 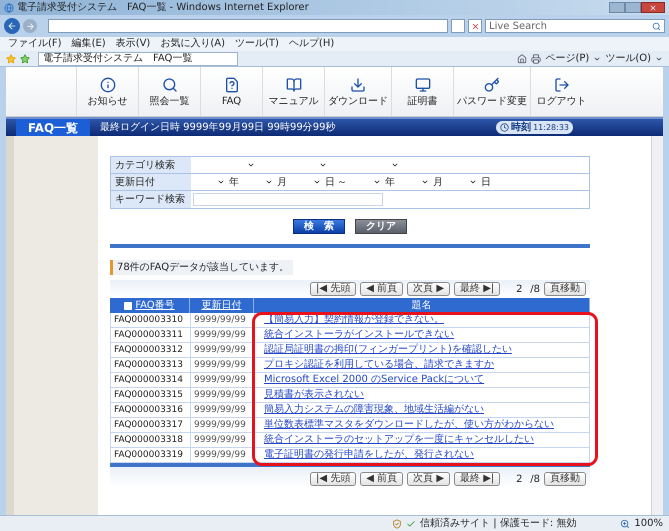 I want to click on faq-title-link: プロキシ認証を利用している場合、請求できますか, so click(x=379, y=364).